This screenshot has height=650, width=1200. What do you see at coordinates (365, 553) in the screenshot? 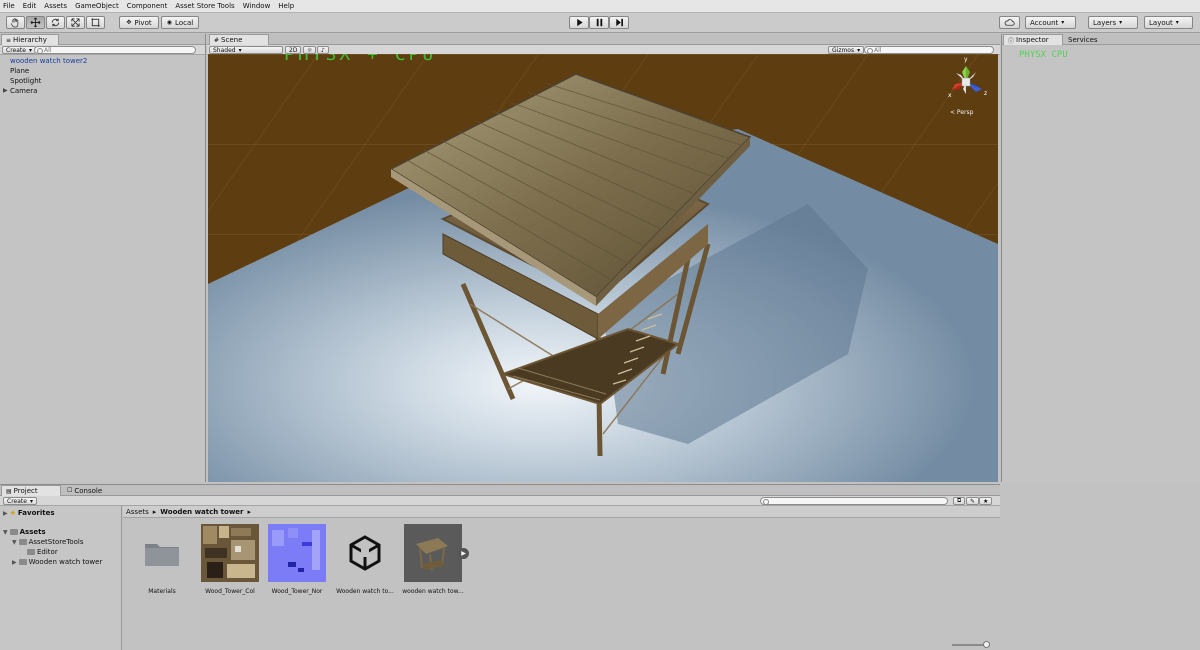
I see `unity-logo-icon` at bounding box center [365, 553].